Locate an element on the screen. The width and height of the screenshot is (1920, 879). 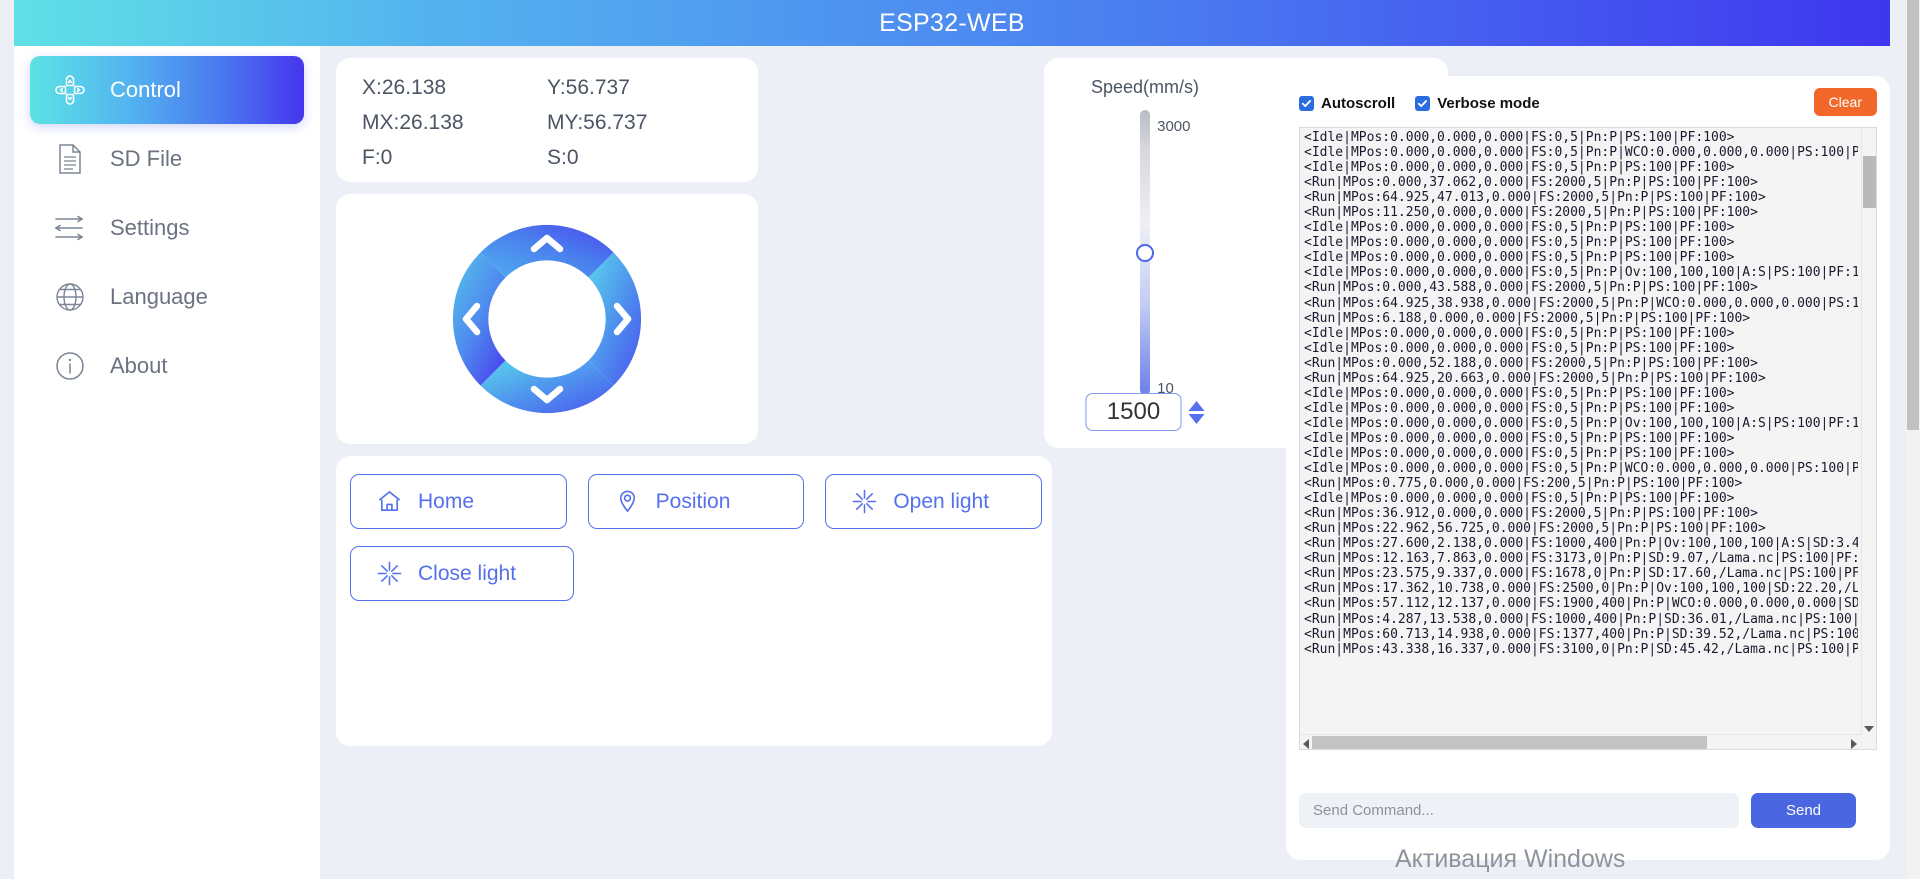
coord-my: MY:56.737 is located at coordinates (597, 122).